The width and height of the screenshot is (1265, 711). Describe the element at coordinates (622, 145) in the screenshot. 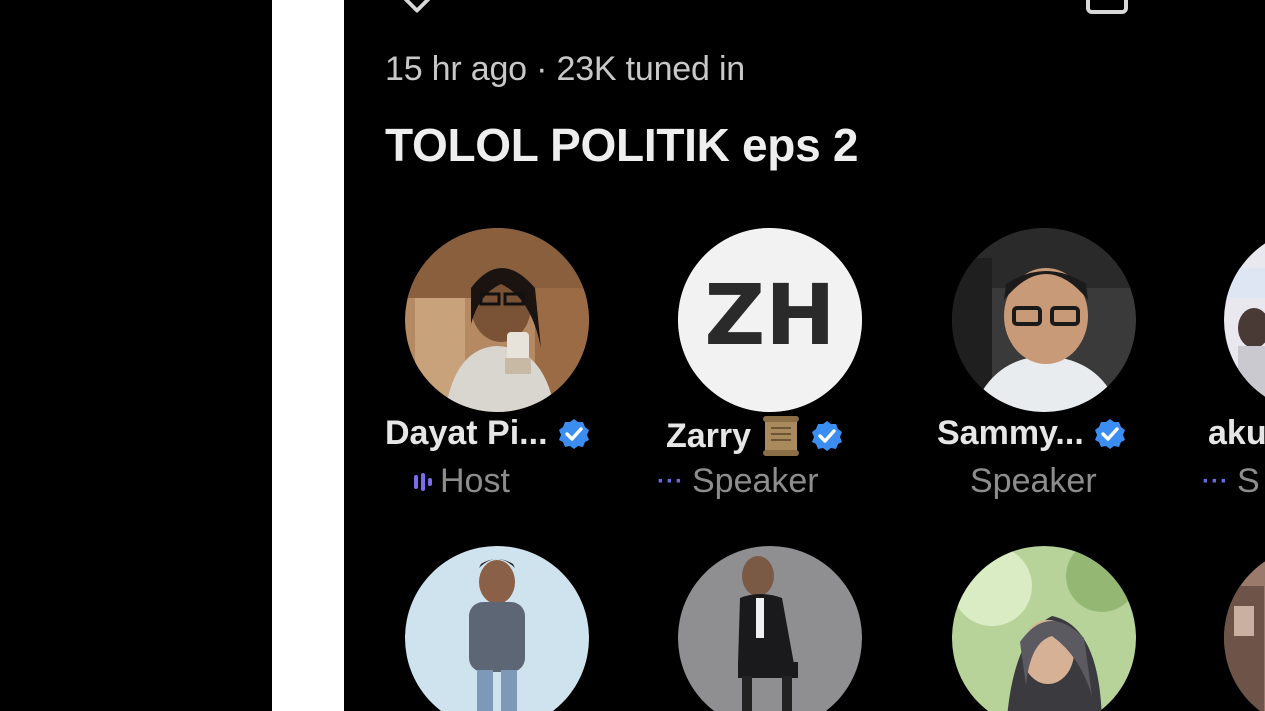

I see `space-title: TOLOL POLITIK eps 2` at that location.